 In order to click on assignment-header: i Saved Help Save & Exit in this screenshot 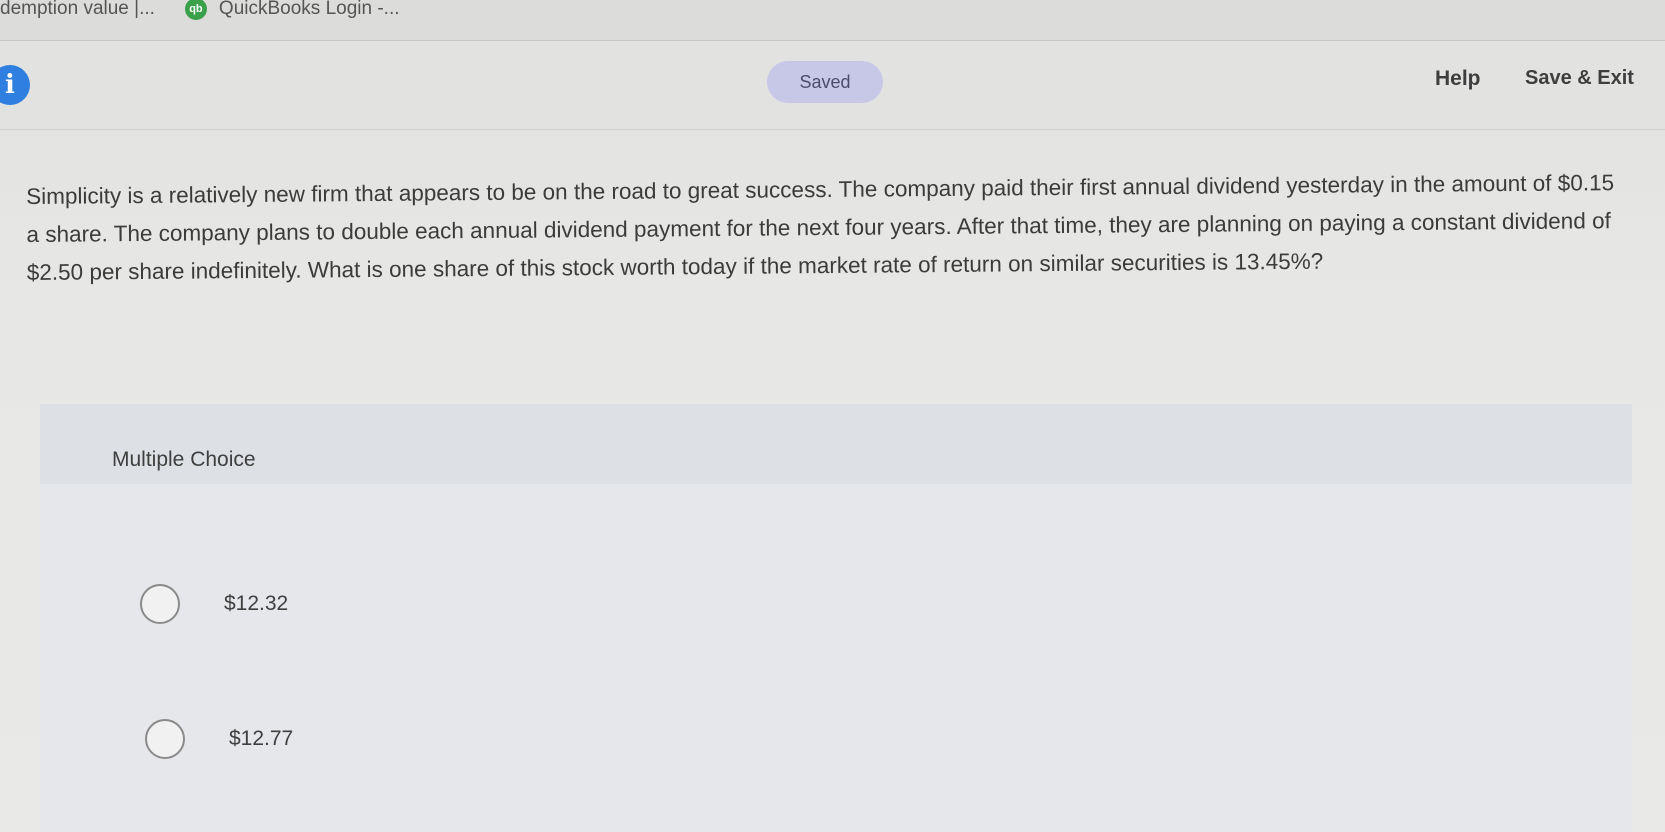, I will do `click(832, 85)`.